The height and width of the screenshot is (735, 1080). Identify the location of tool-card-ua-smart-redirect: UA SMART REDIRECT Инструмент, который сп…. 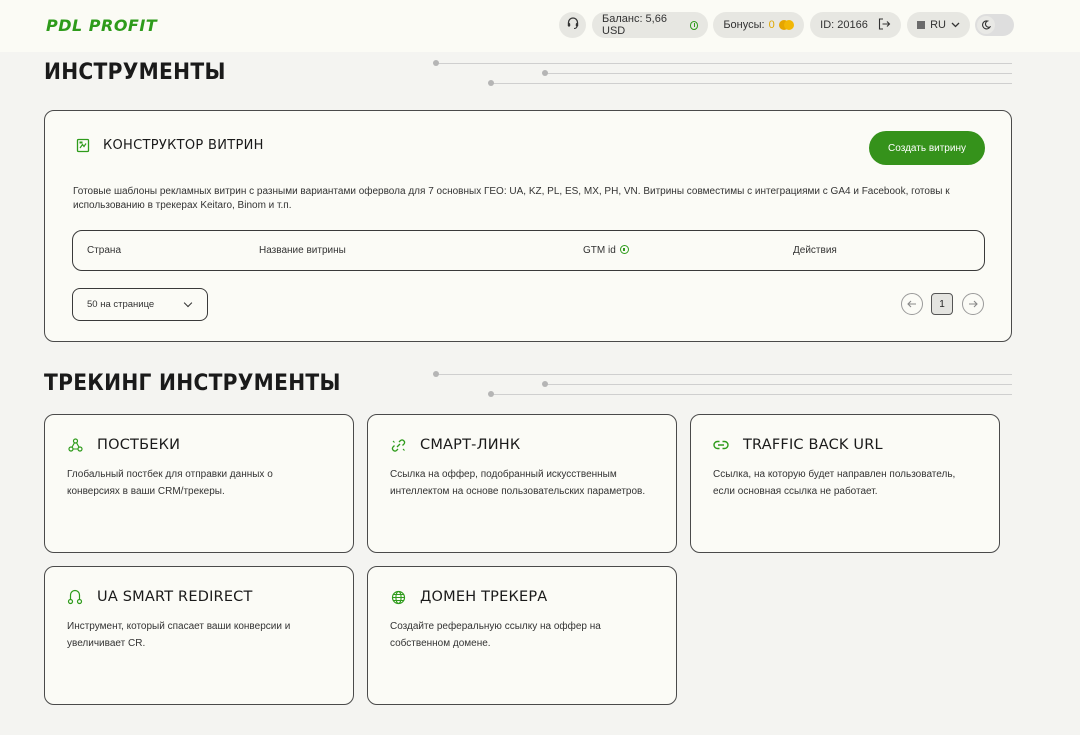
(199, 635).